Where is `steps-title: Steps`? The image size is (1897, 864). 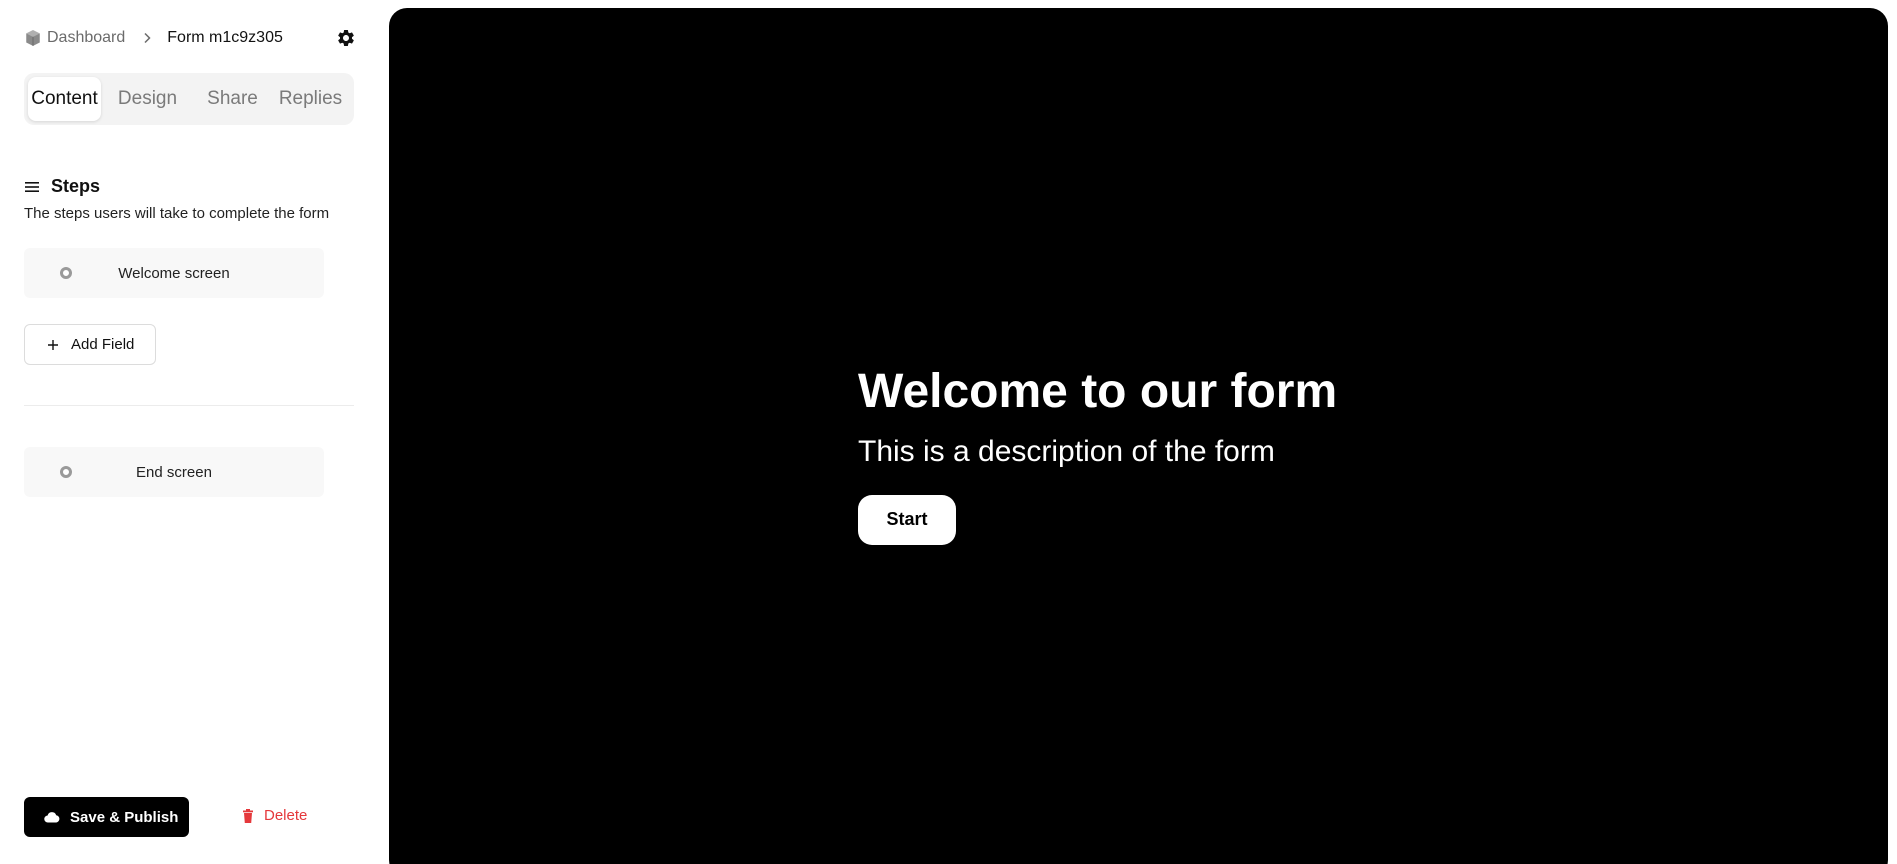 steps-title: Steps is located at coordinates (76, 186).